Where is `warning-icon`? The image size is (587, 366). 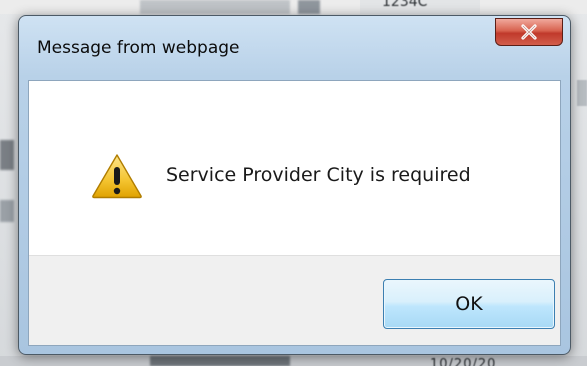 warning-icon is located at coordinates (117, 176).